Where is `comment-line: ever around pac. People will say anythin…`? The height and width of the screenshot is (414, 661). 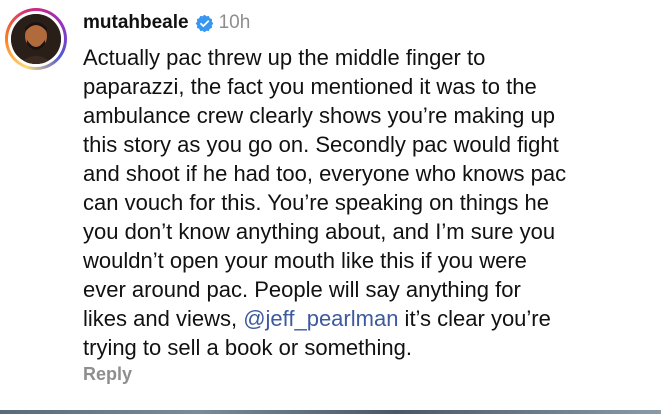 comment-line: ever around pac. People will say anythin… is located at coordinates (302, 289).